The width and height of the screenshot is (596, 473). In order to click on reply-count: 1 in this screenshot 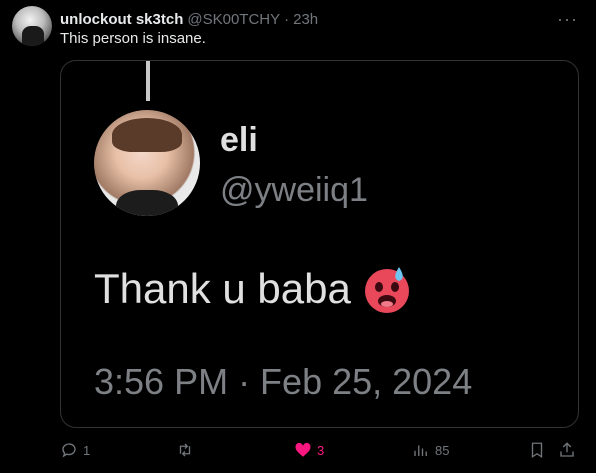, I will do `click(87, 450)`.